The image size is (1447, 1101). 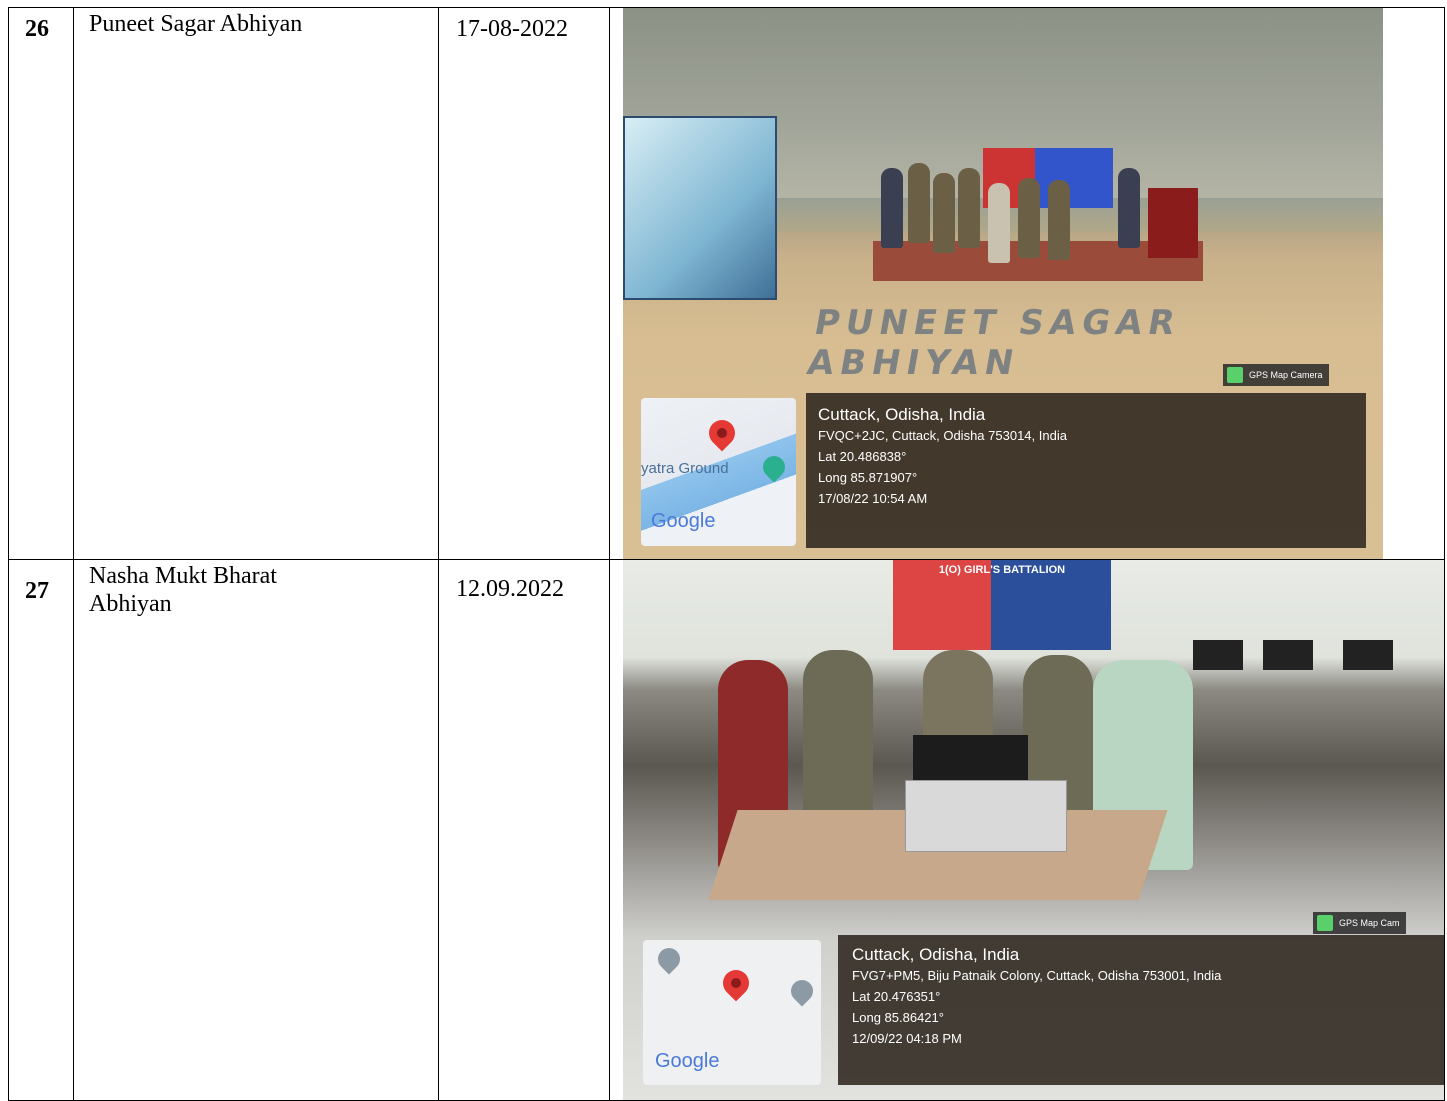 What do you see at coordinates (862, 456) in the screenshot?
I see `latitude: Lat 20.486838°` at bounding box center [862, 456].